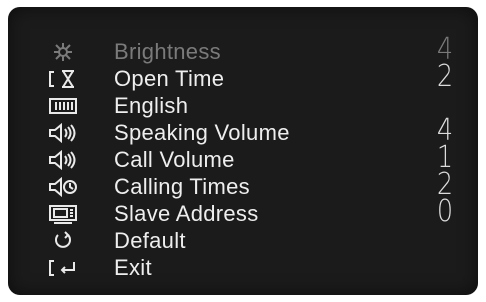 Image resolution: width=486 pixels, height=302 pixels. I want to click on menu-item-call-volume: Call Volume 1, so click(243, 158).